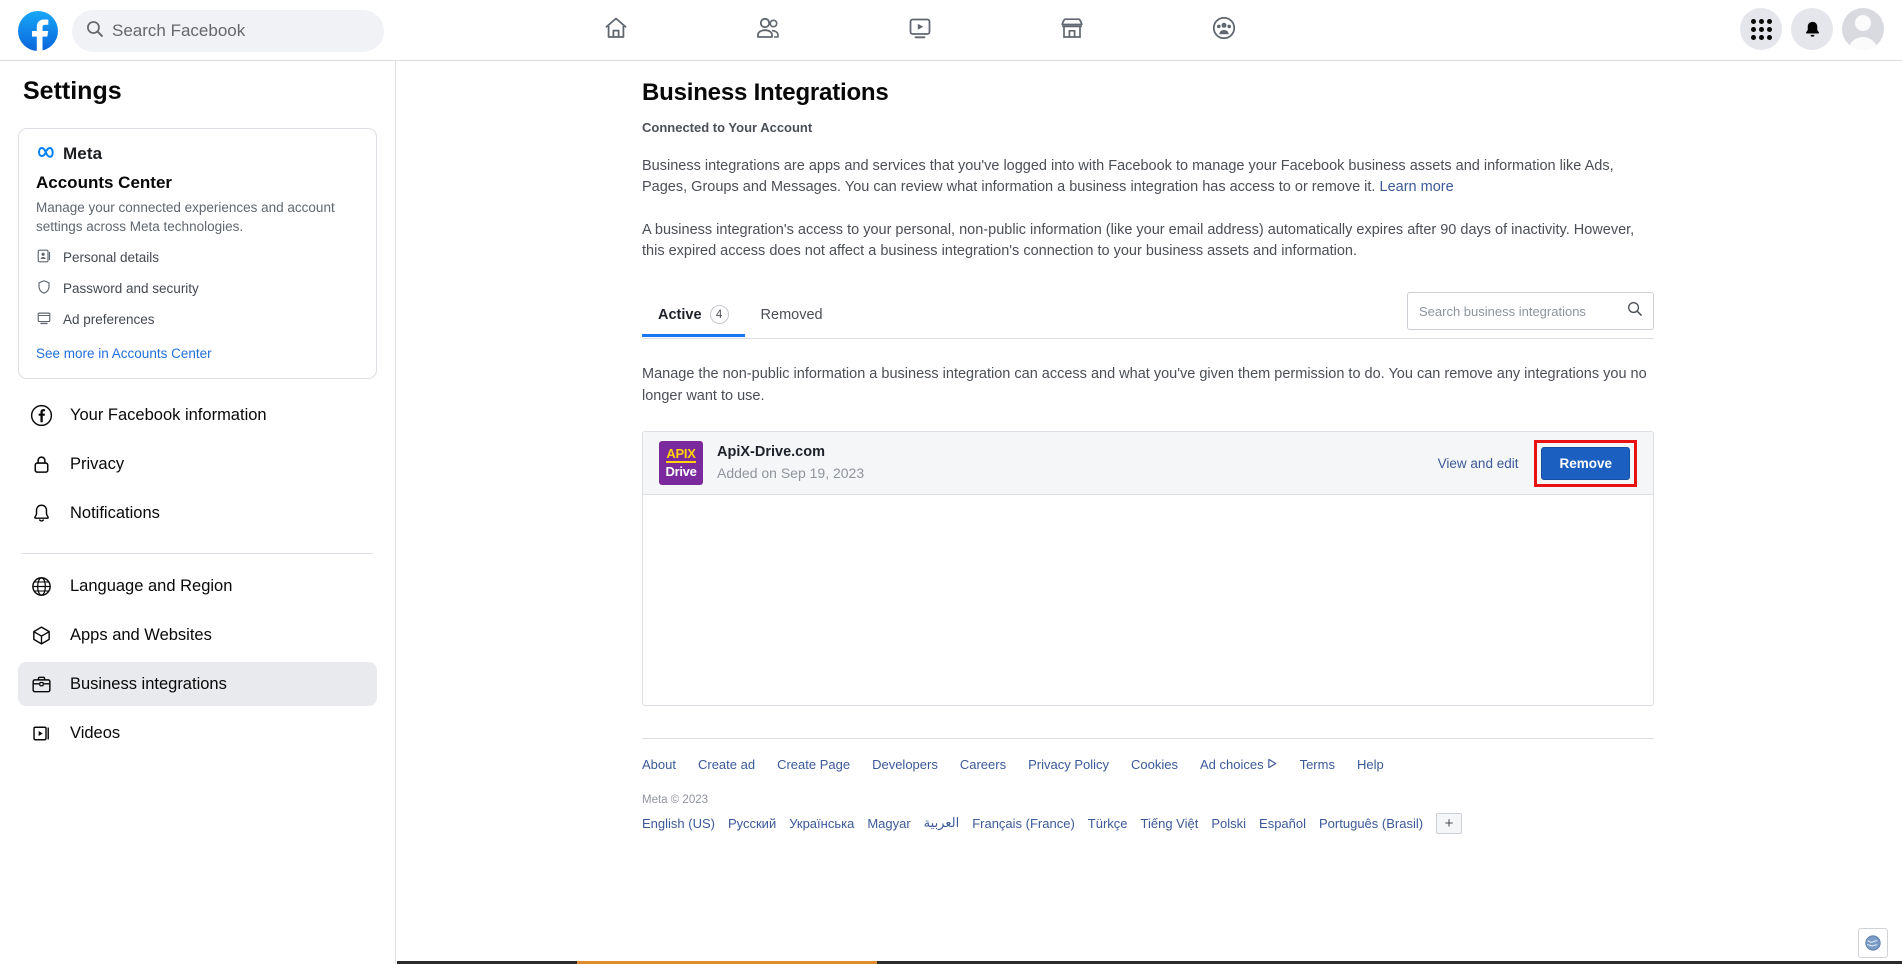 The height and width of the screenshot is (964, 1902). I want to click on search-input: Search Facebook, so click(228, 31).